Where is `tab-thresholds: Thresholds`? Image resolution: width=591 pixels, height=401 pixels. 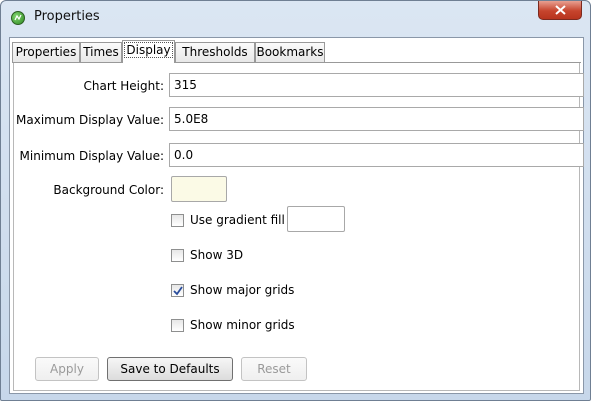 tab-thresholds: Thresholds is located at coordinates (215, 52).